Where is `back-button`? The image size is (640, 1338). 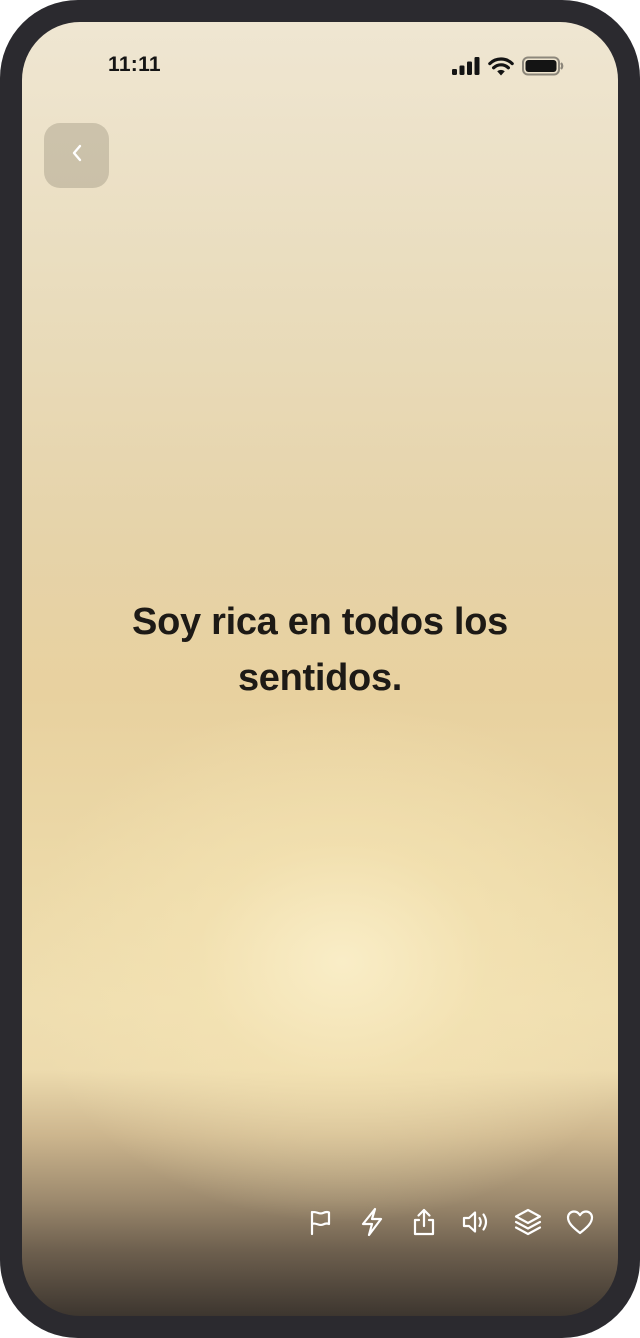 back-button is located at coordinates (76, 155).